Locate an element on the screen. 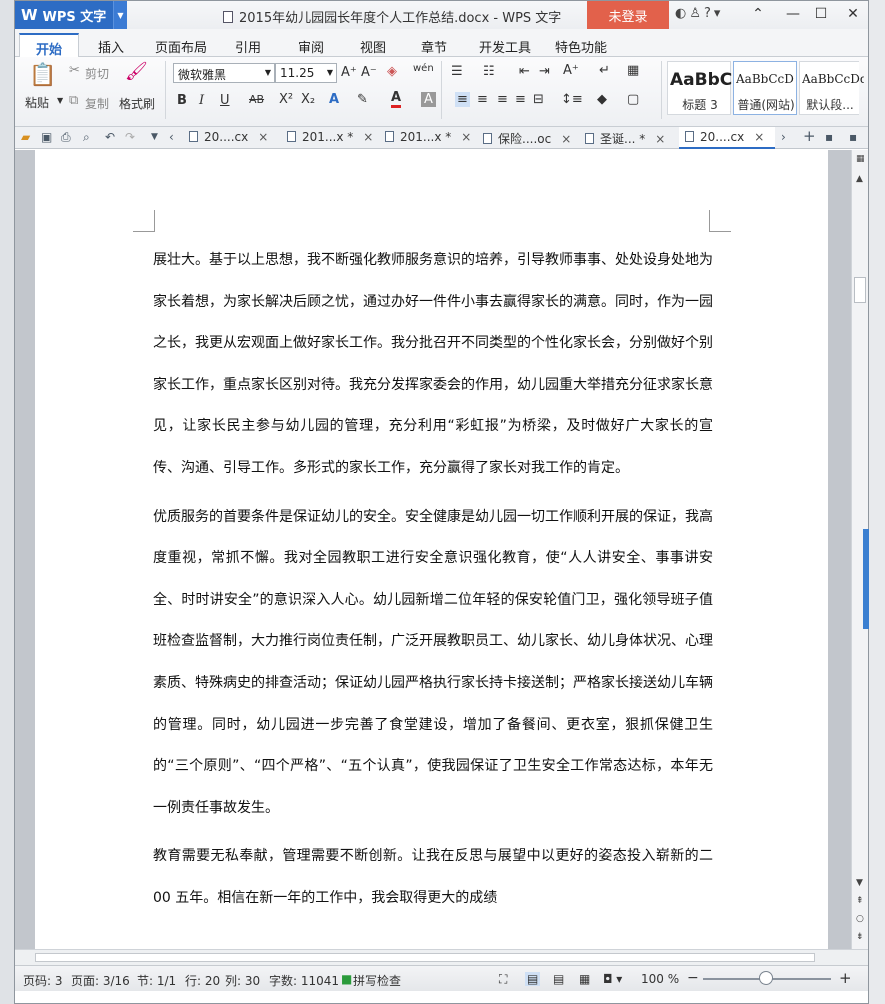  shrink-font-icon: A⁻ is located at coordinates (369, 72).